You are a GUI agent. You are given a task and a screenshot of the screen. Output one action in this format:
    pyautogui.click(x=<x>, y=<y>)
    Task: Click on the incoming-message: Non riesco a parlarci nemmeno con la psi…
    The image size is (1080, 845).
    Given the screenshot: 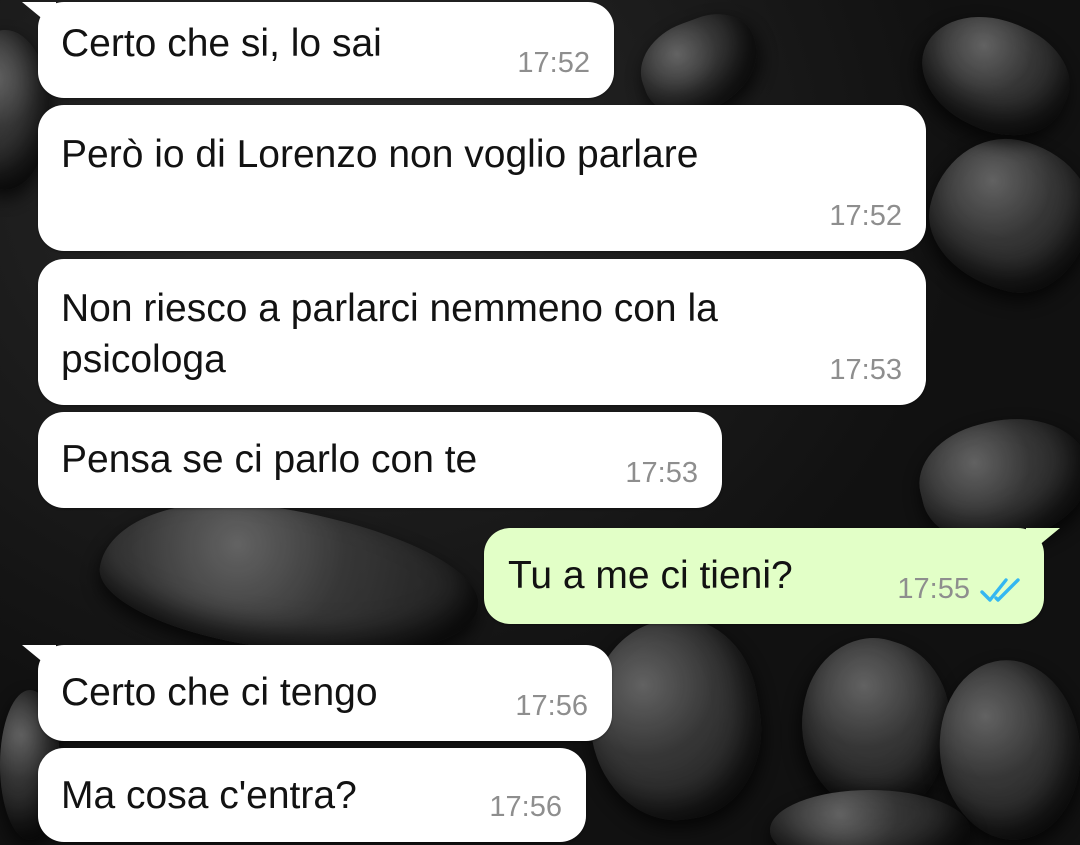 What is the action you would take?
    pyautogui.click(x=482, y=332)
    